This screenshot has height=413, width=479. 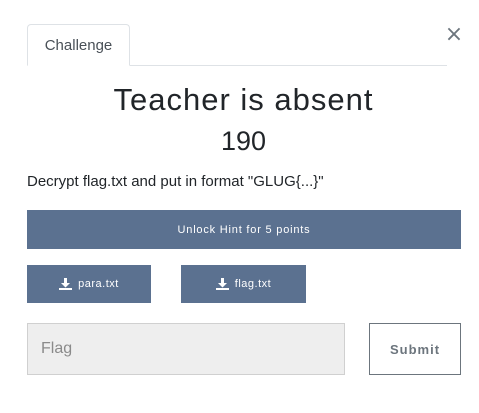 I want to click on unlock-hint-button: Unlock Hint for 5 points, so click(x=244, y=229).